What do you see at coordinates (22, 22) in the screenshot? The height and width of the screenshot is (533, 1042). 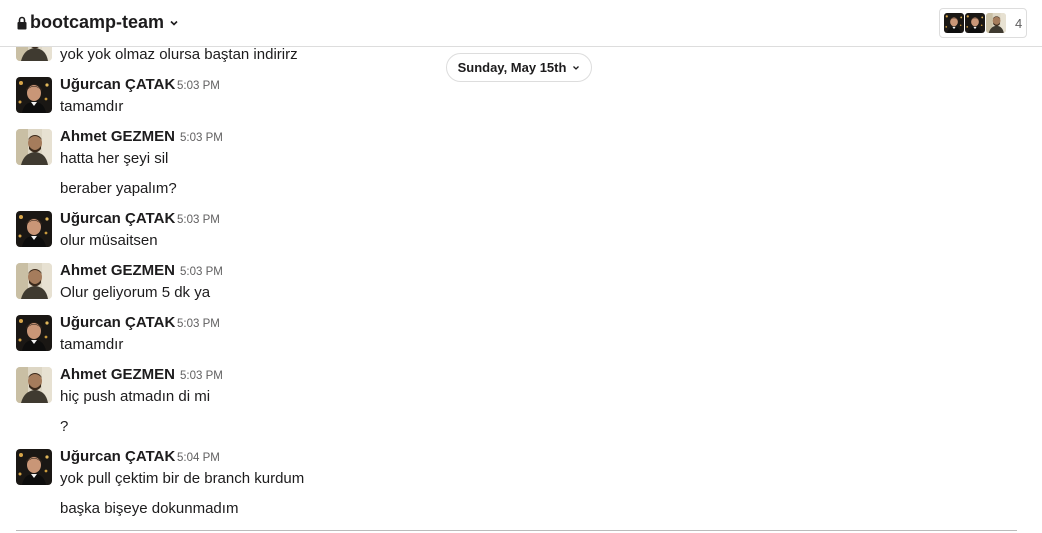 I see `lock-icon` at bounding box center [22, 22].